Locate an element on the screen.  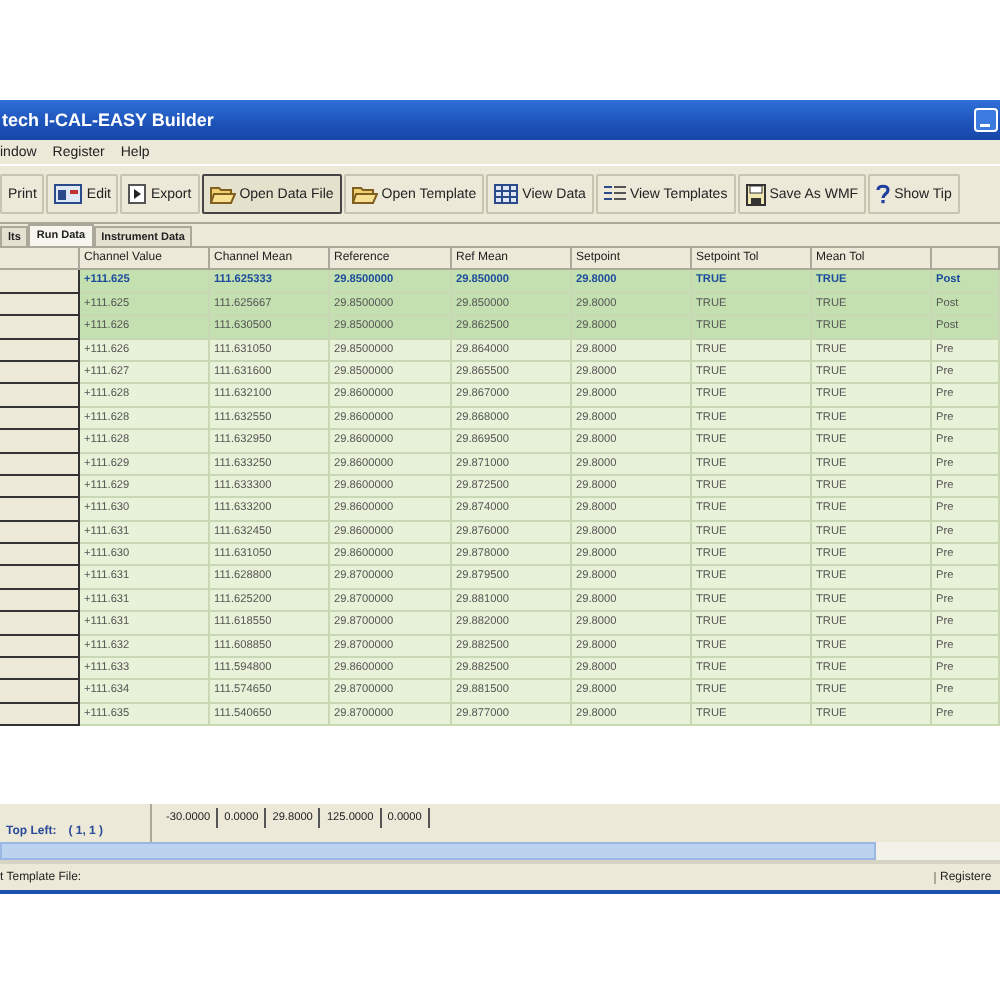
help-icon is located at coordinates (883, 194).